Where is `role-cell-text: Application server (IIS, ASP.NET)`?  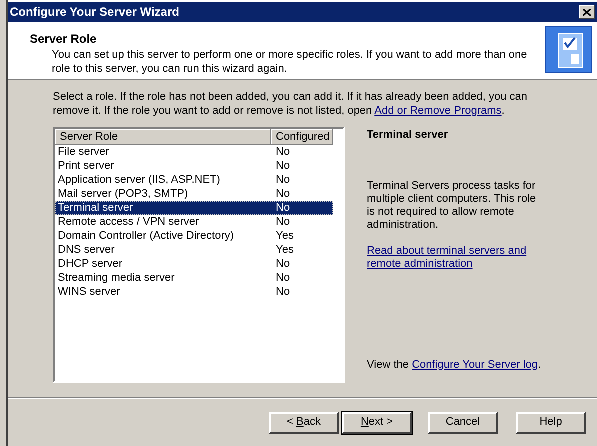 role-cell-text: Application server (IIS, ASP.NET) is located at coordinates (139, 180).